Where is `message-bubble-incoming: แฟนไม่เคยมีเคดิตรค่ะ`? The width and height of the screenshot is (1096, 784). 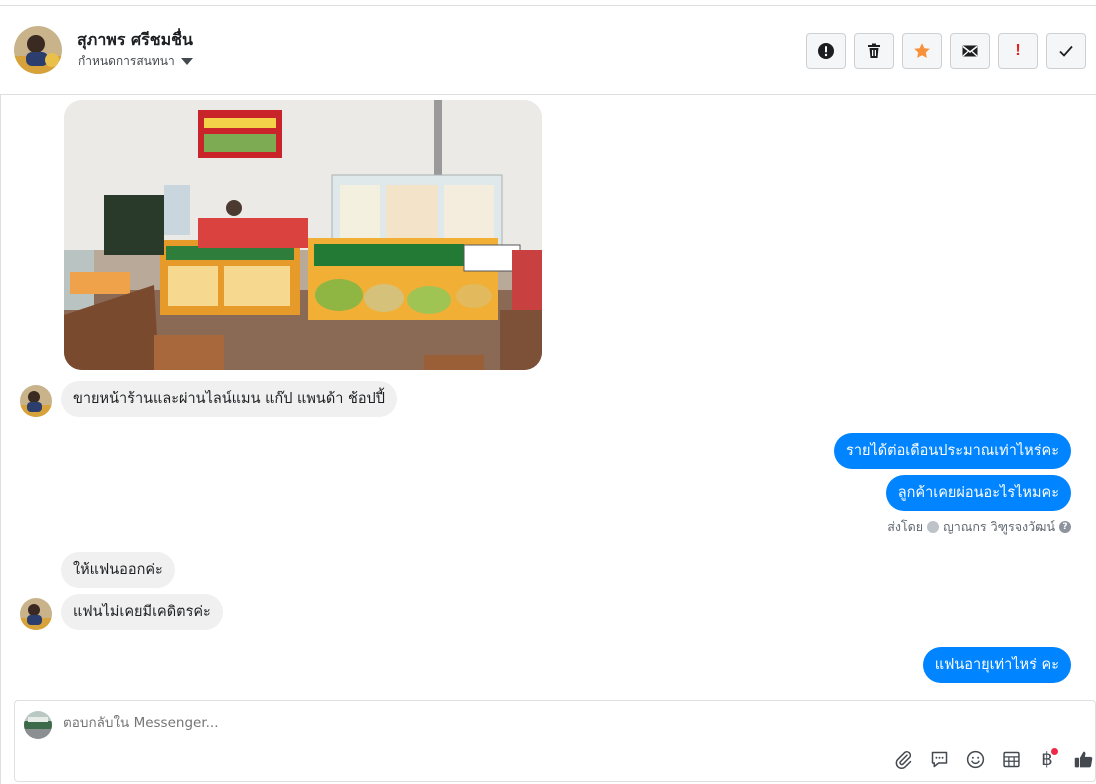 message-bubble-incoming: แฟนไม่เคยมีเคดิตรค่ะ is located at coordinates (142, 612).